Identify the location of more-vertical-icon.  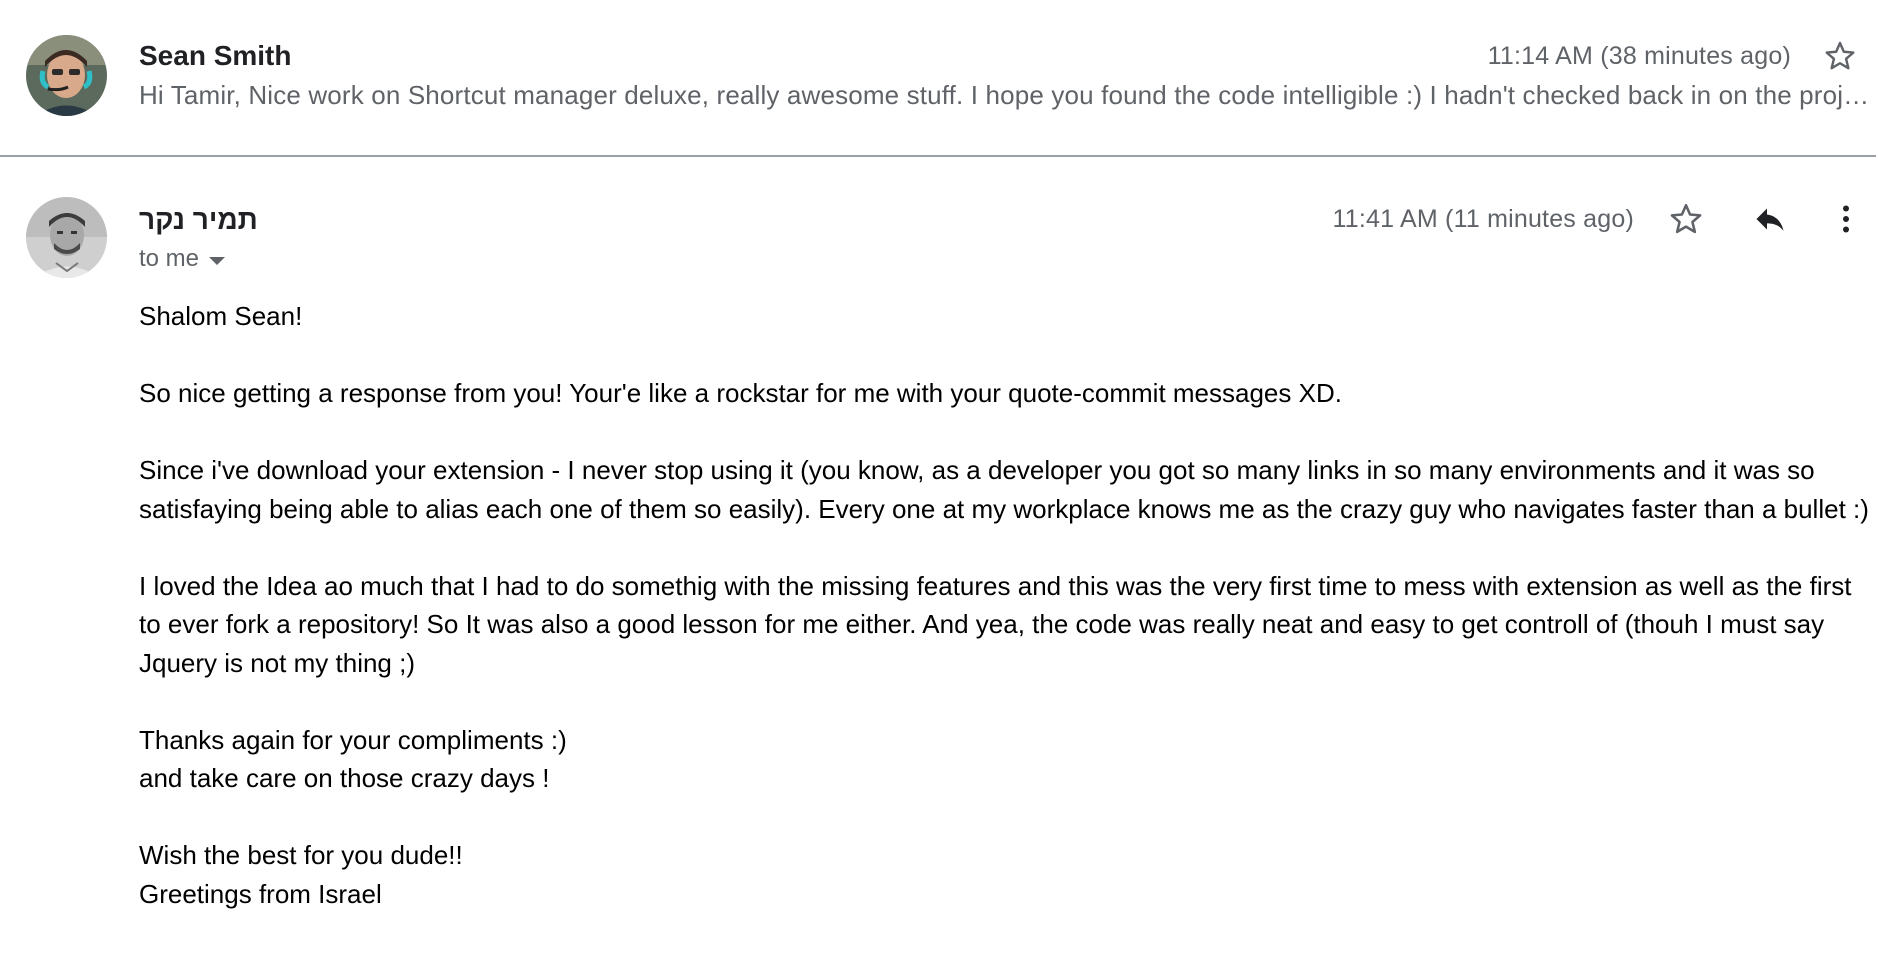
(1846, 219).